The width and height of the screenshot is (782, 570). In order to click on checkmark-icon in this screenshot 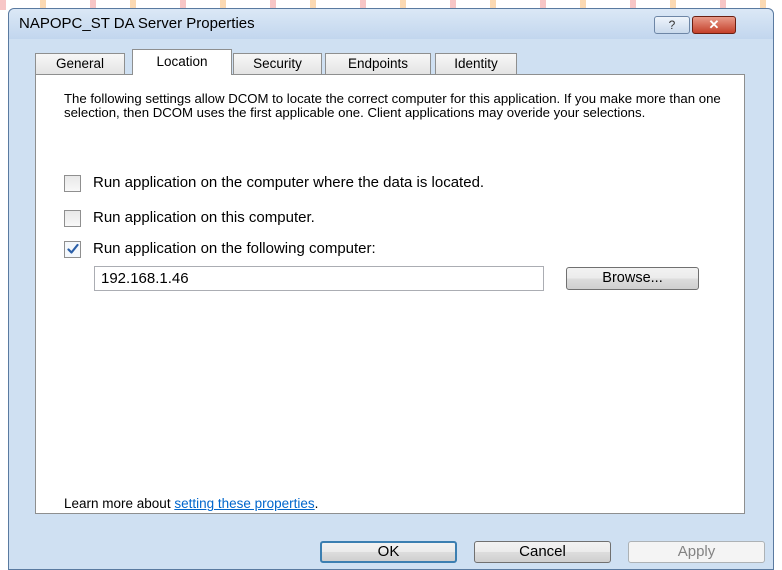, I will do `click(73, 248)`.